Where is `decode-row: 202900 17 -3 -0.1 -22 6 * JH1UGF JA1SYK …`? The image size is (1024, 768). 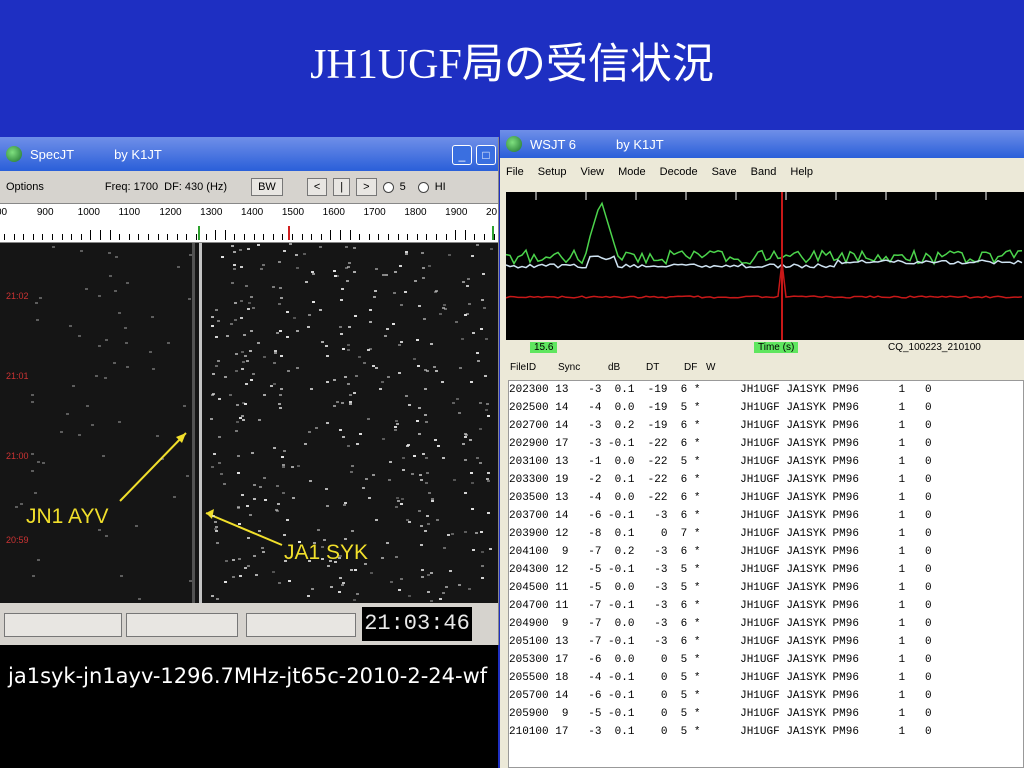
decode-row: 202900 17 -3 -0.1 -22 6 * JH1UGF JA1SYK … is located at coordinates (766, 444).